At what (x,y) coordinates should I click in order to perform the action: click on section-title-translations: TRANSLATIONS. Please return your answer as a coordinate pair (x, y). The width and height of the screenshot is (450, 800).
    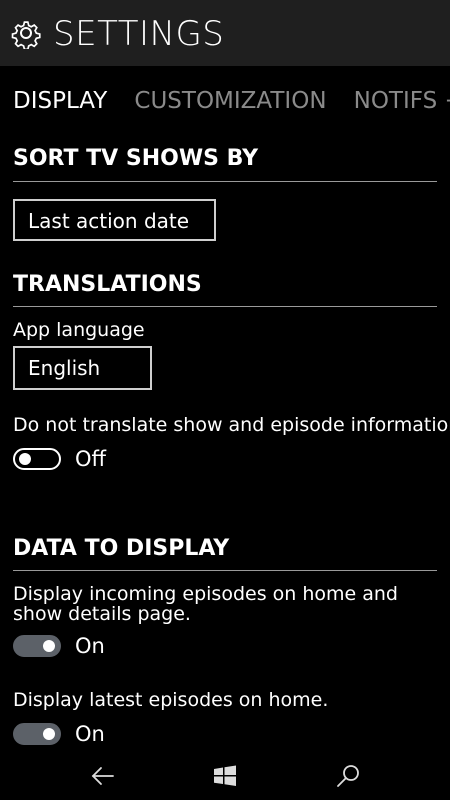
    Looking at the image, I should click on (107, 284).